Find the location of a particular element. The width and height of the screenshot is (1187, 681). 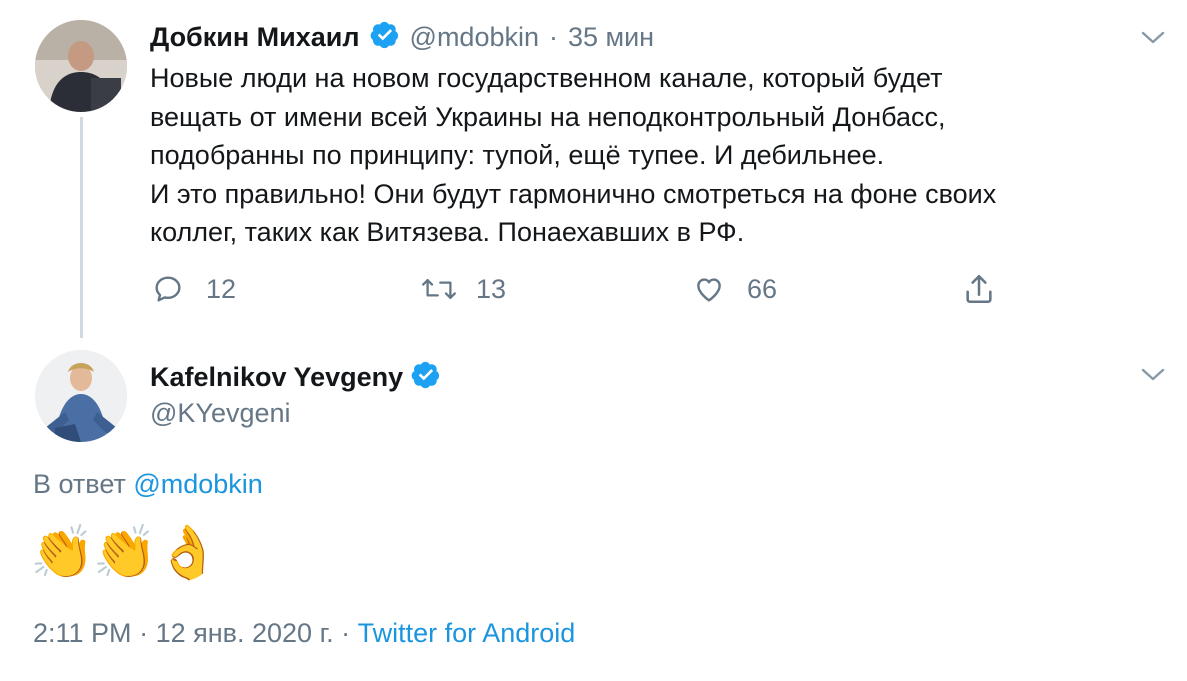

like-count: 66 is located at coordinates (762, 288).